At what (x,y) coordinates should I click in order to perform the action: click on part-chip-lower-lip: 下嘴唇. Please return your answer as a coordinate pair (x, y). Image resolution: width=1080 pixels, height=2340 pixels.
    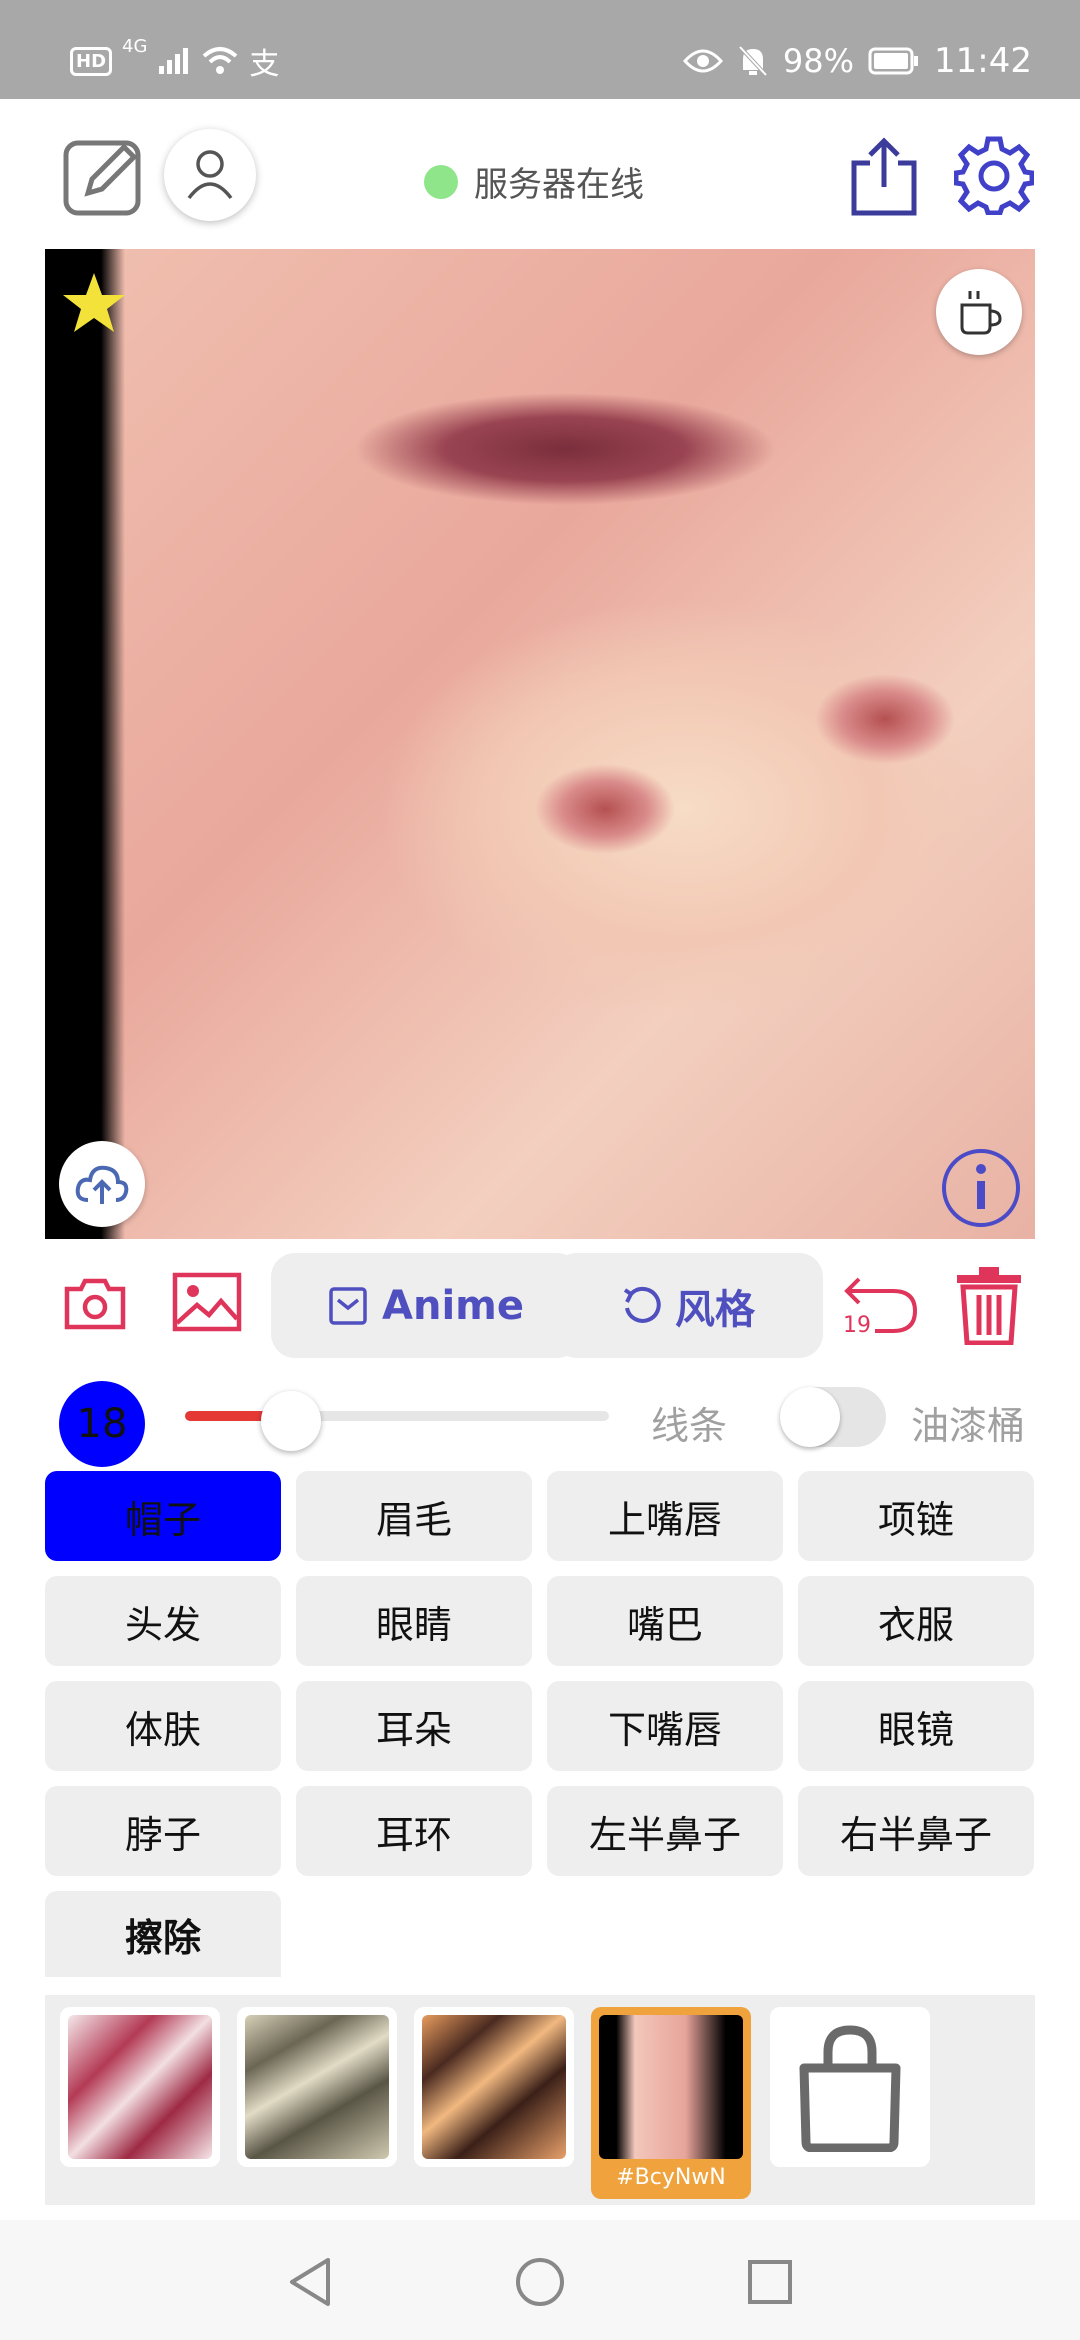
    Looking at the image, I should click on (665, 1726).